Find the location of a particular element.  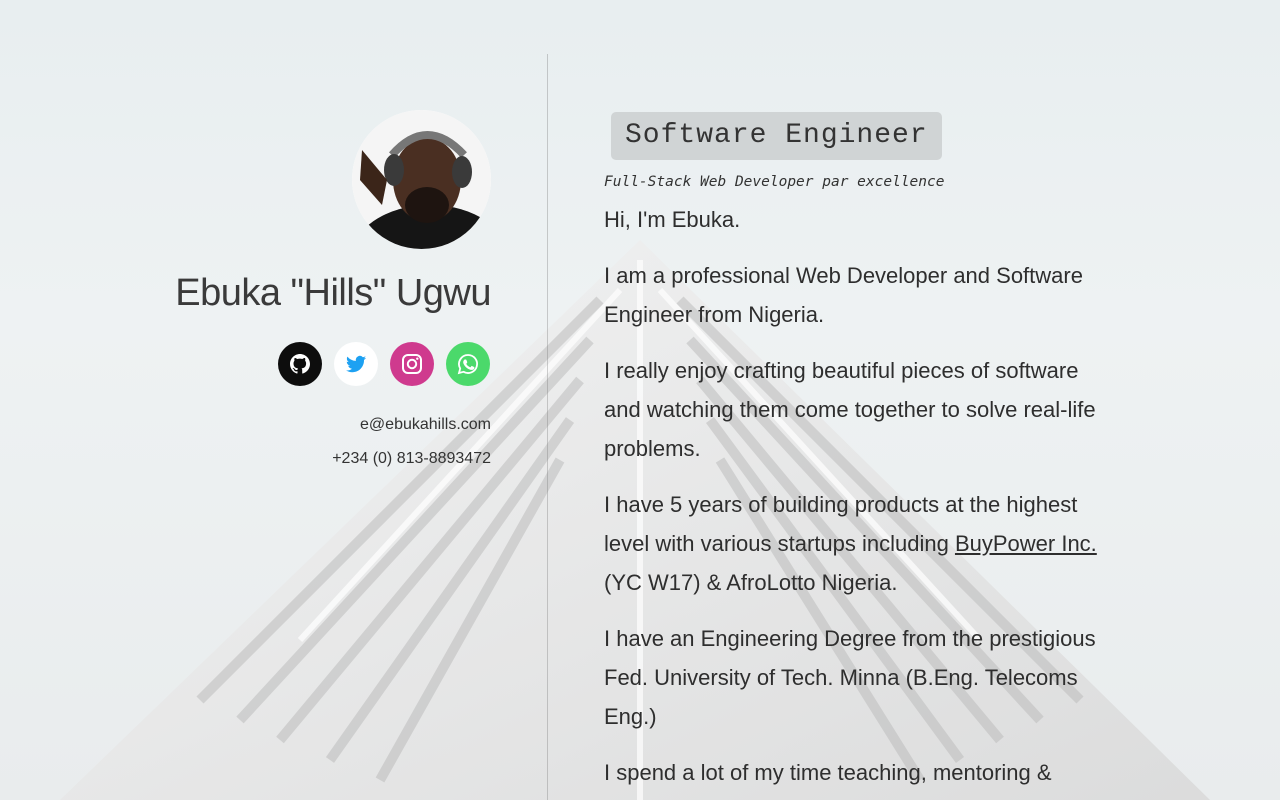

instagram-icon is located at coordinates (412, 364).